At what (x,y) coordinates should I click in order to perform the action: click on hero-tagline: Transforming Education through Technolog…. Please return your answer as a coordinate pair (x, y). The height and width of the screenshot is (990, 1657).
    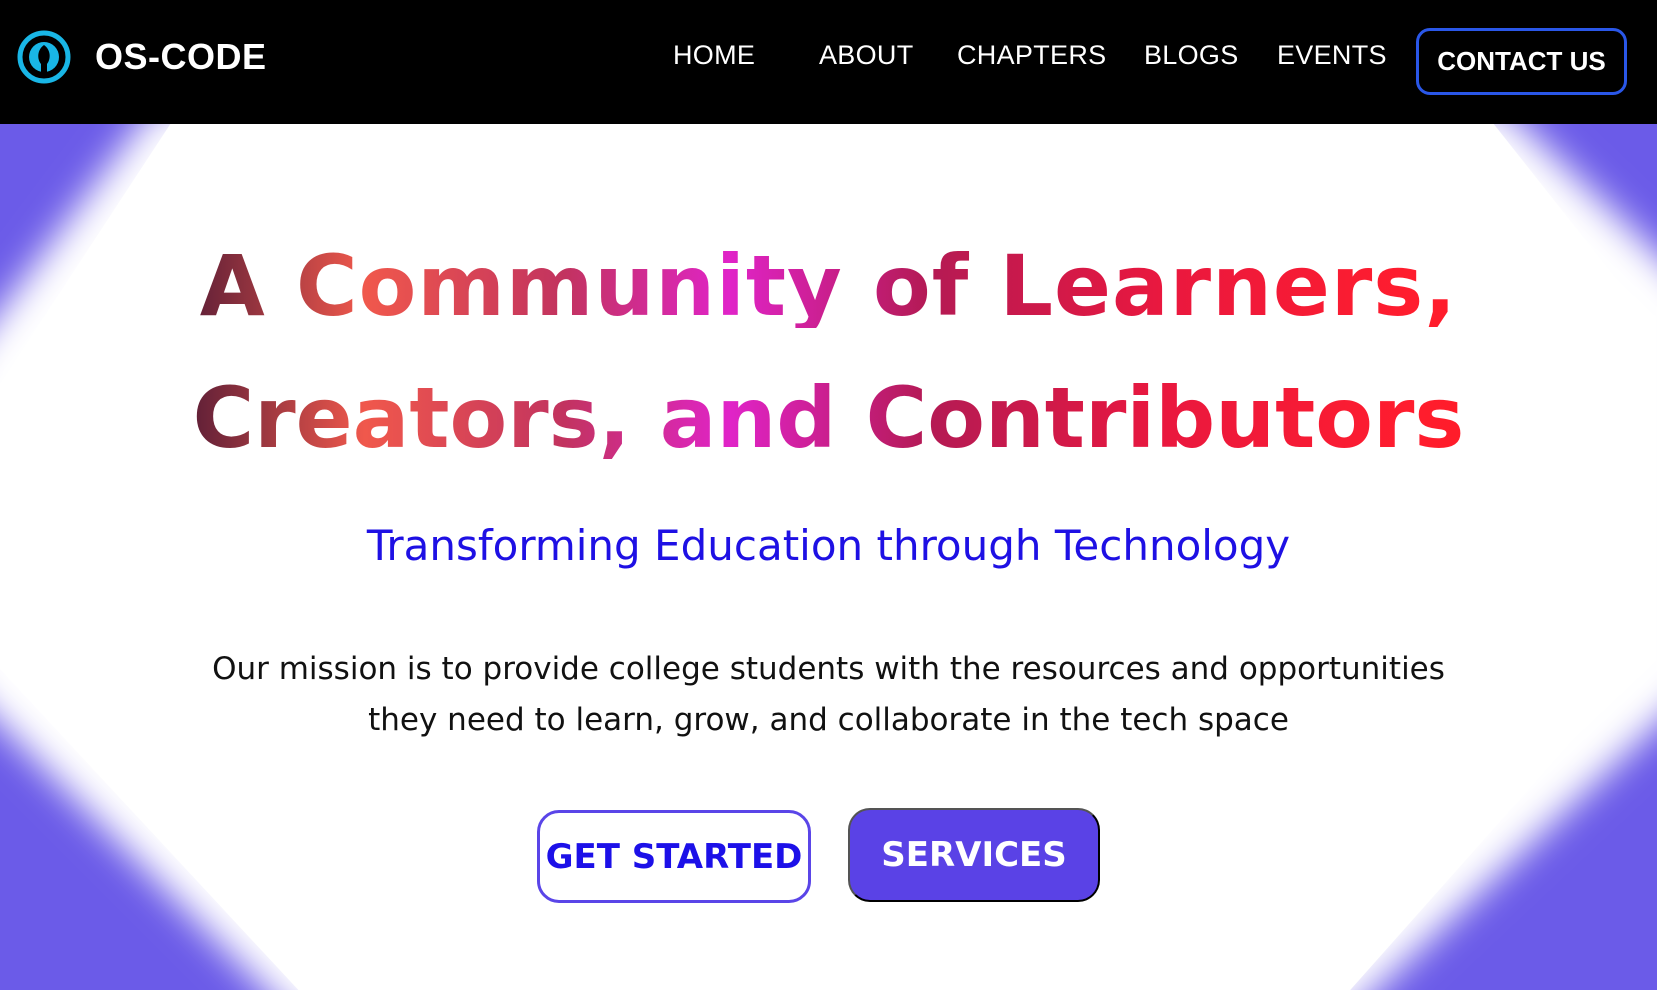
    Looking at the image, I should click on (828, 545).